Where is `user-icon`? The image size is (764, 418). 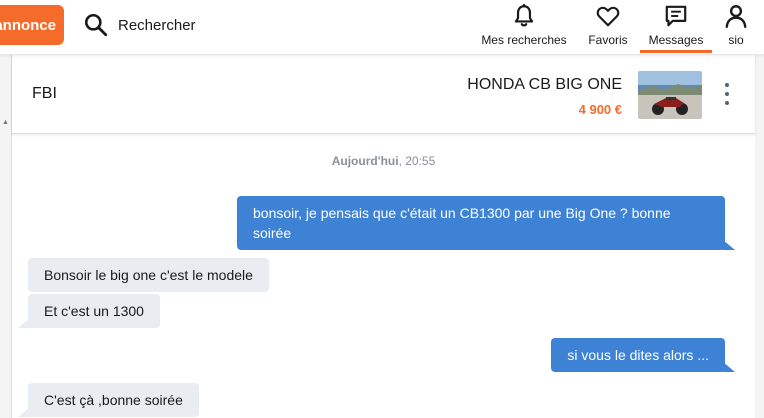 user-icon is located at coordinates (736, 17).